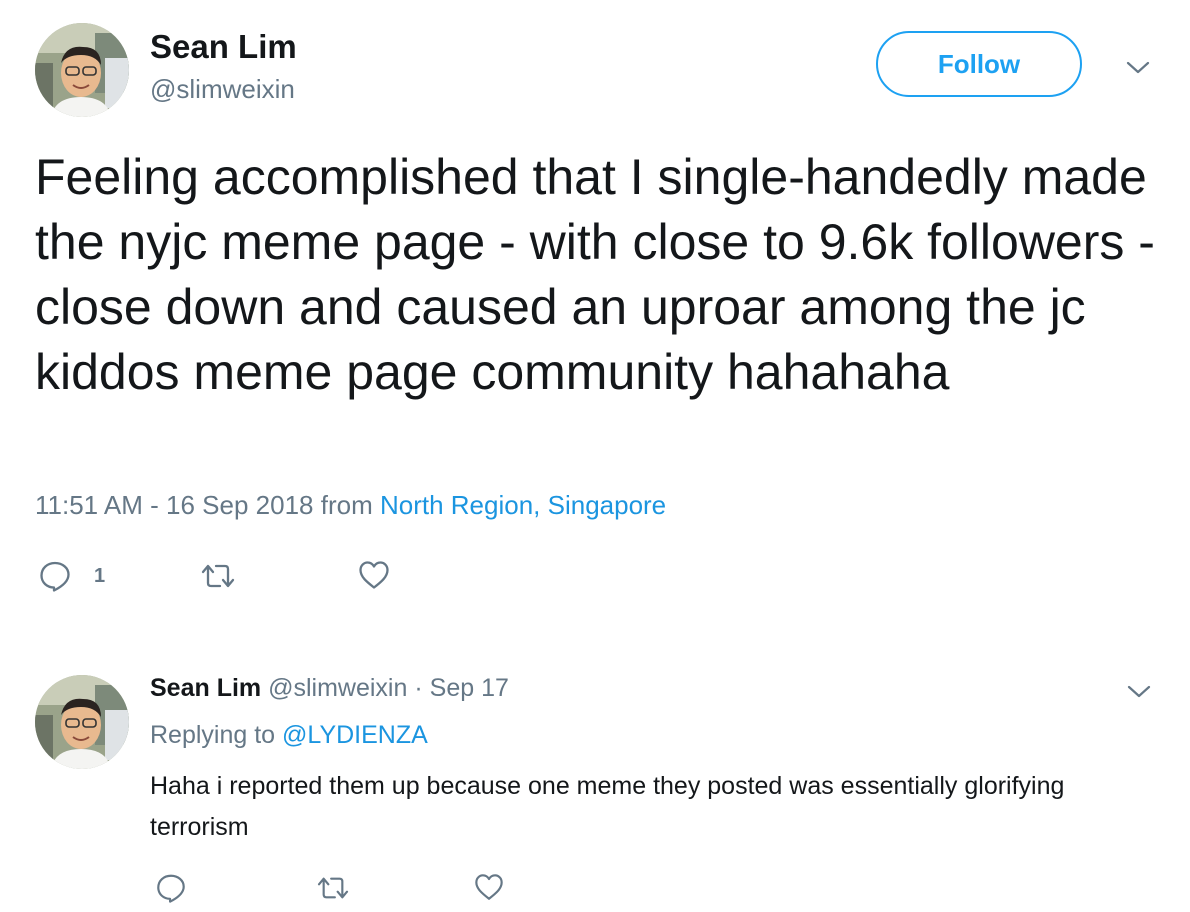 This screenshot has width=1190, height=912. I want to click on reply-author-name: Sean Lim, so click(205, 688).